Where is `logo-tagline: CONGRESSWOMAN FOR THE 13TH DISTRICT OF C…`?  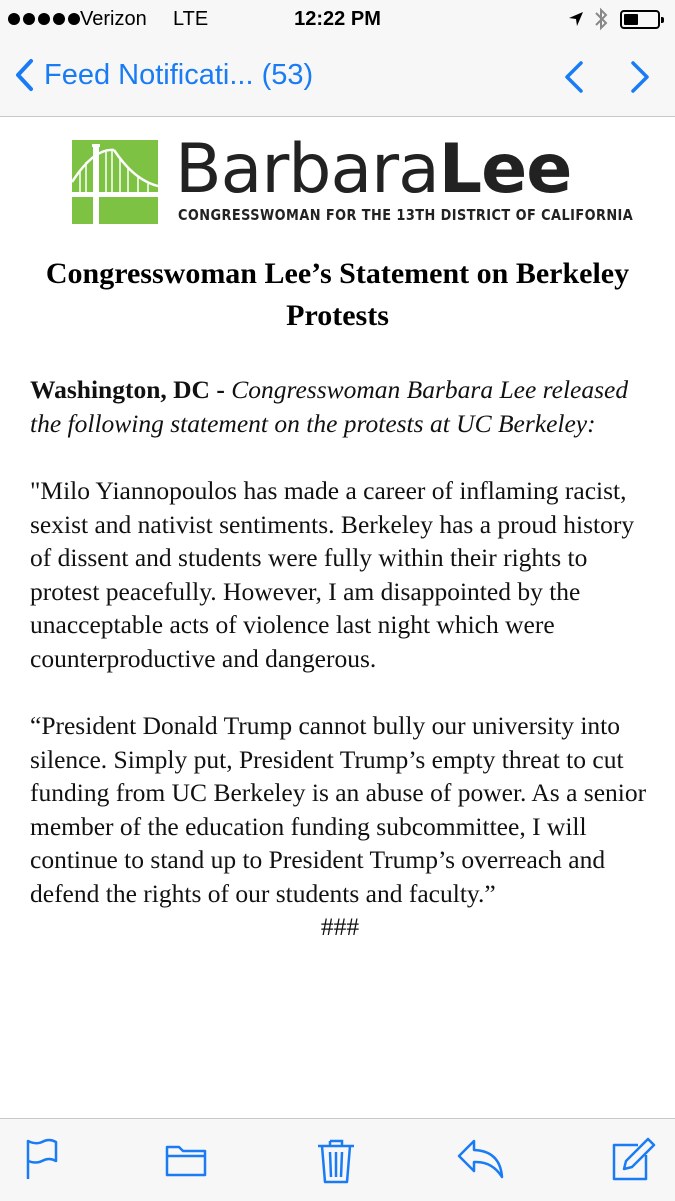
logo-tagline: CONGRESSWOMAN FOR THE 13TH DISTRICT OF C… is located at coordinates (406, 215).